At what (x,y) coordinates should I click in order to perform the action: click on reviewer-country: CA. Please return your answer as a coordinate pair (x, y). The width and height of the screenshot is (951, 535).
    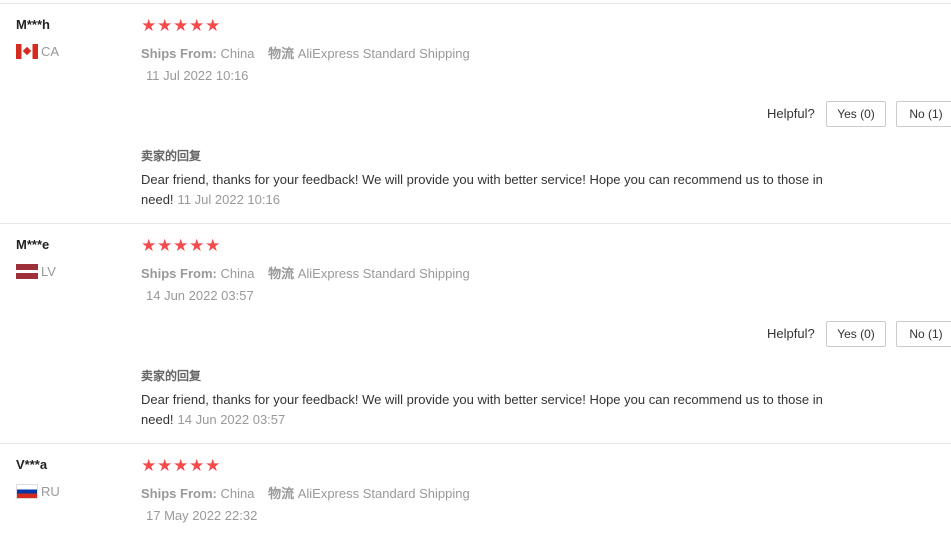
    Looking at the image, I should click on (37, 51).